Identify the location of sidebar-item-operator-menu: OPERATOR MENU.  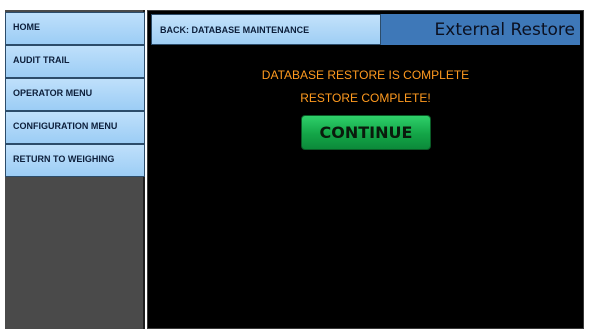
(75, 94).